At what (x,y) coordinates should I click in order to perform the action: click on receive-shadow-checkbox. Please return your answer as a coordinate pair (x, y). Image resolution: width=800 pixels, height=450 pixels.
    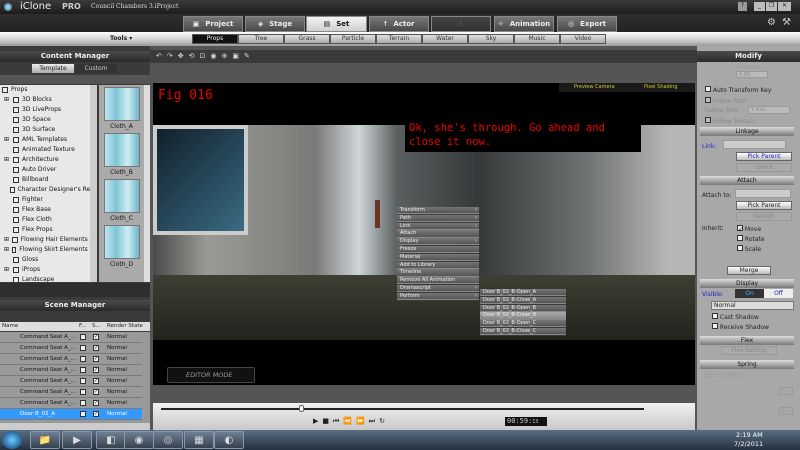
    Looking at the image, I should click on (715, 326).